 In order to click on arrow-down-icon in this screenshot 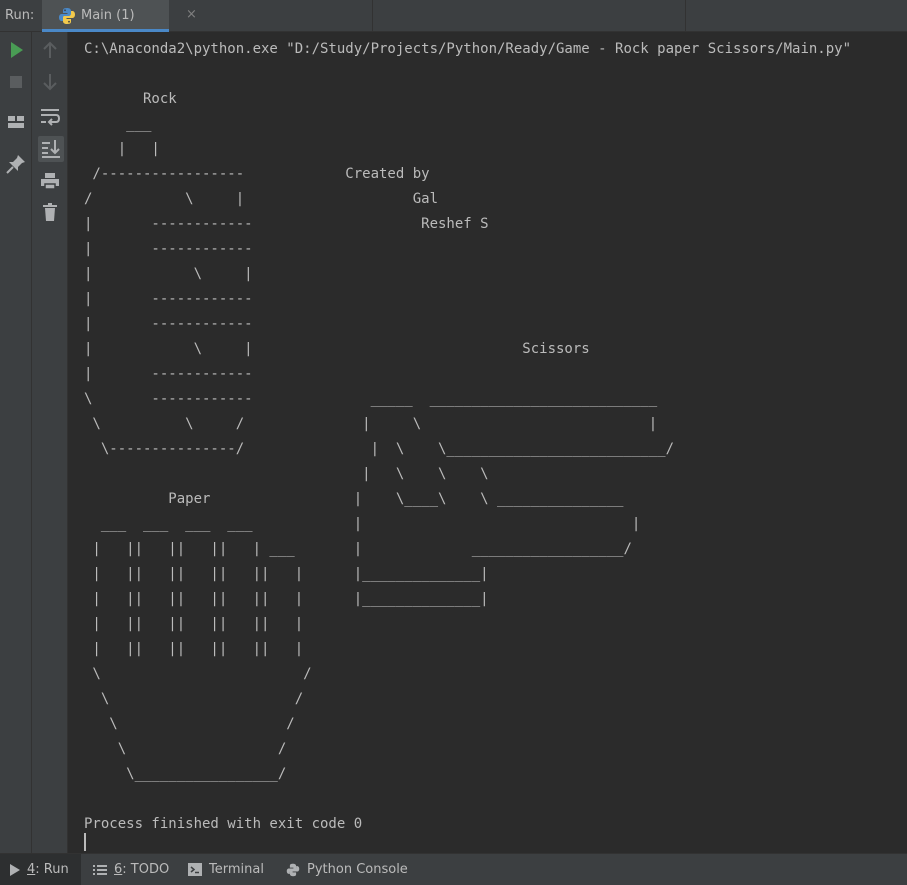, I will do `click(50, 82)`.